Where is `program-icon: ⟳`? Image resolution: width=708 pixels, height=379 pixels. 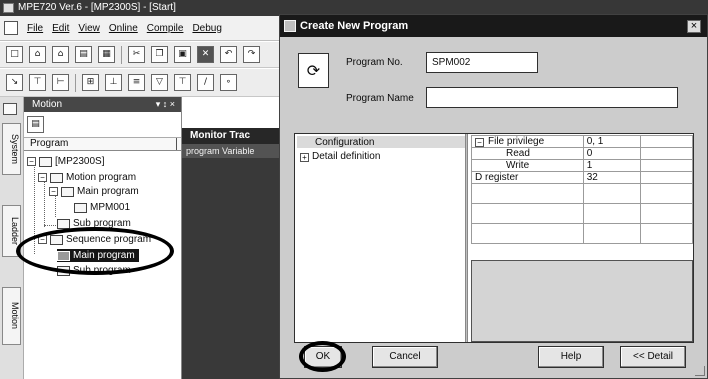 program-icon: ⟳ is located at coordinates (313, 70).